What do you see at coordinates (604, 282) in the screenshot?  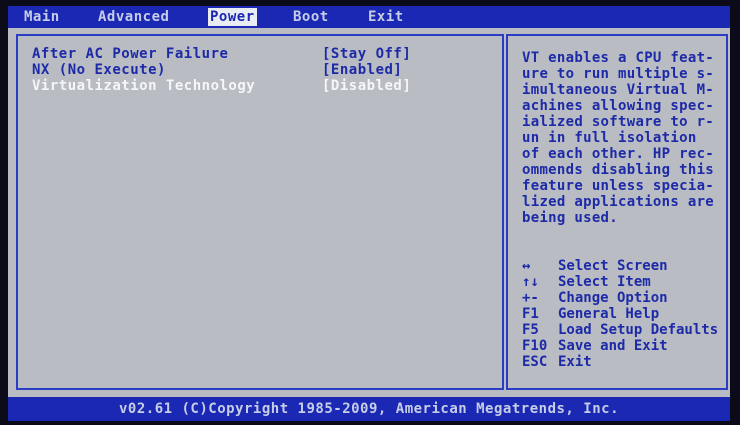 I see `key-desc: Select Item` at bounding box center [604, 282].